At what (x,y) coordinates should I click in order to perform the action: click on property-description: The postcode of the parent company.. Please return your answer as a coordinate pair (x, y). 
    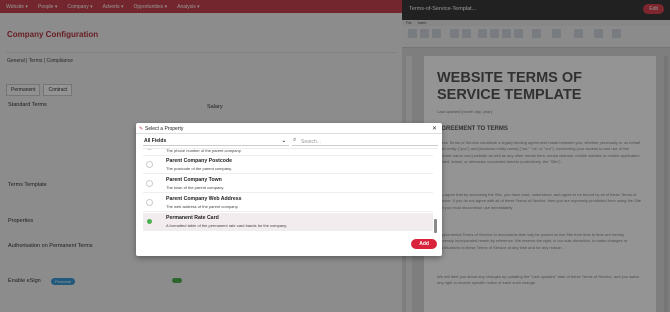
    Looking at the image, I should click on (199, 168).